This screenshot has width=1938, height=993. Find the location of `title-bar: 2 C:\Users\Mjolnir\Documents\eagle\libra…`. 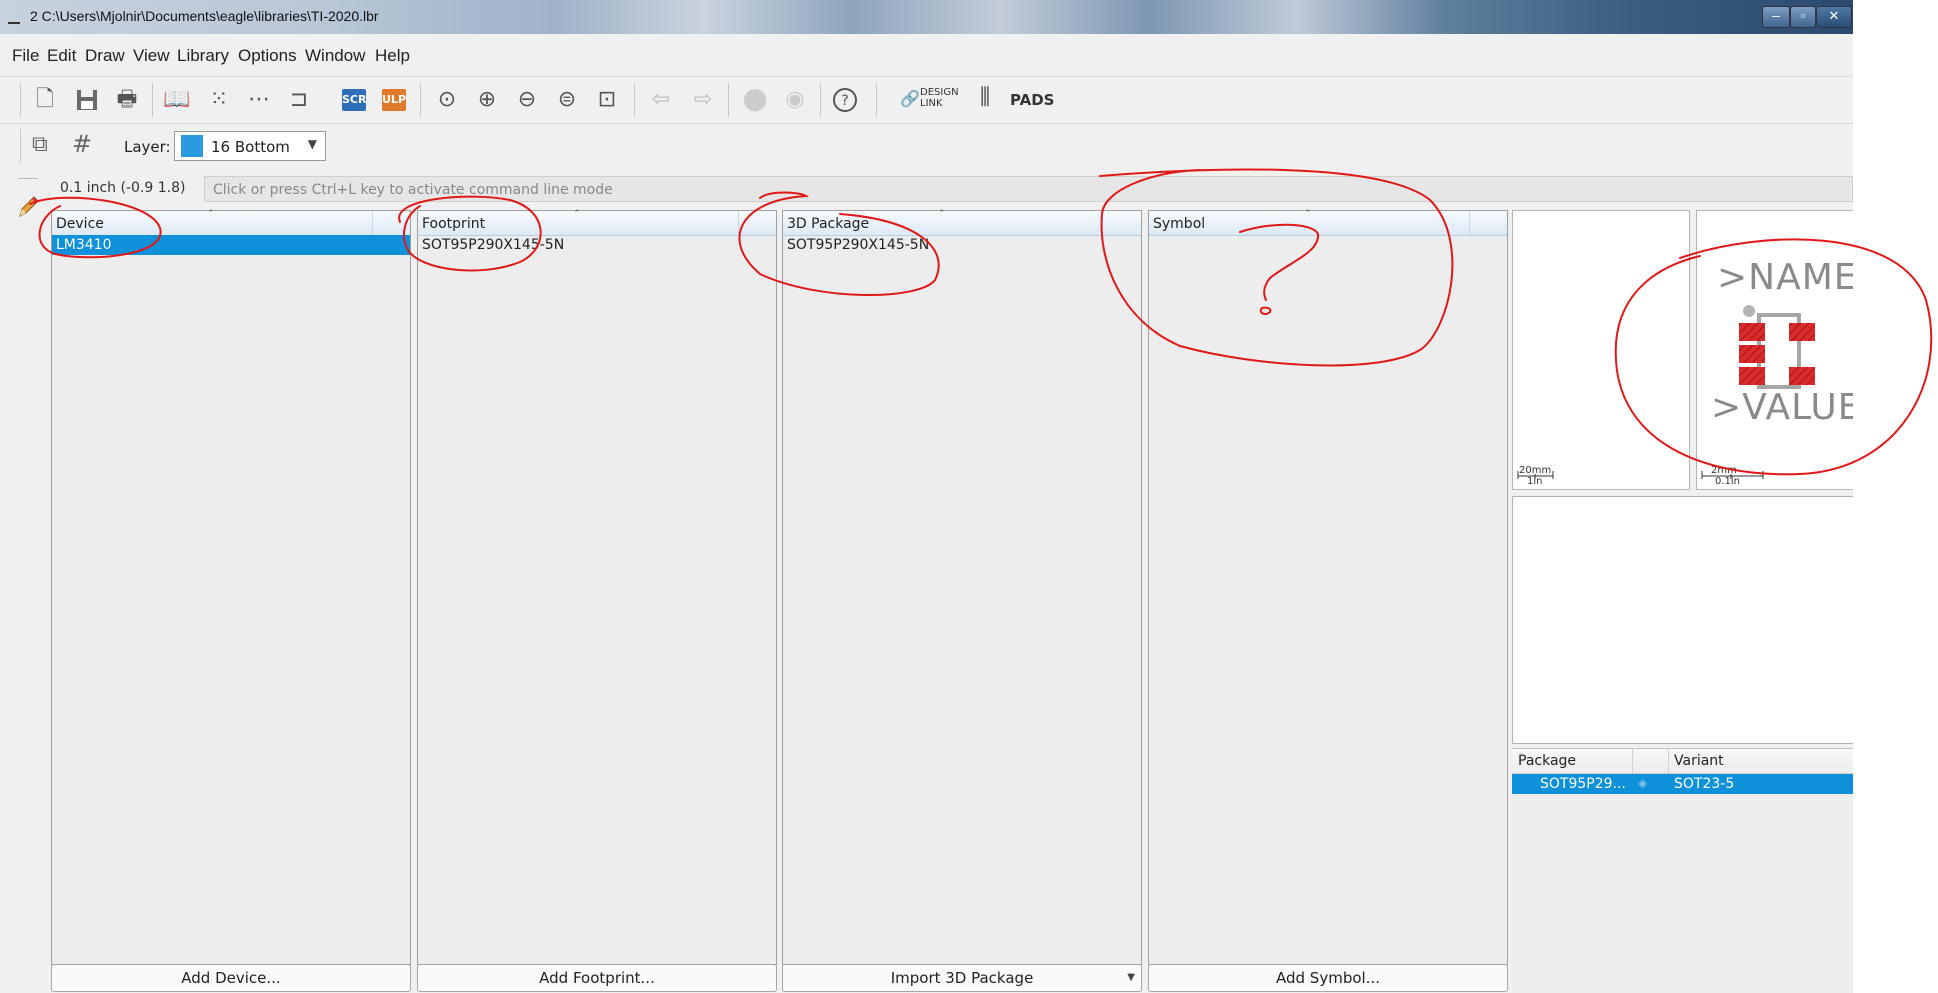

title-bar: 2 C:\Users\Mjolnir\Documents\eagle\libra… is located at coordinates (926, 17).